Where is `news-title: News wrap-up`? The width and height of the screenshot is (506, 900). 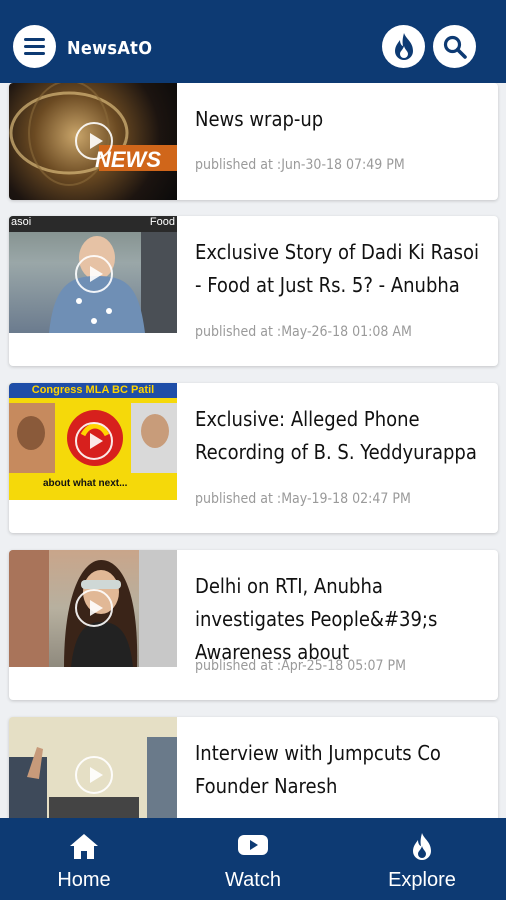
news-title: News wrap-up is located at coordinates (342, 119).